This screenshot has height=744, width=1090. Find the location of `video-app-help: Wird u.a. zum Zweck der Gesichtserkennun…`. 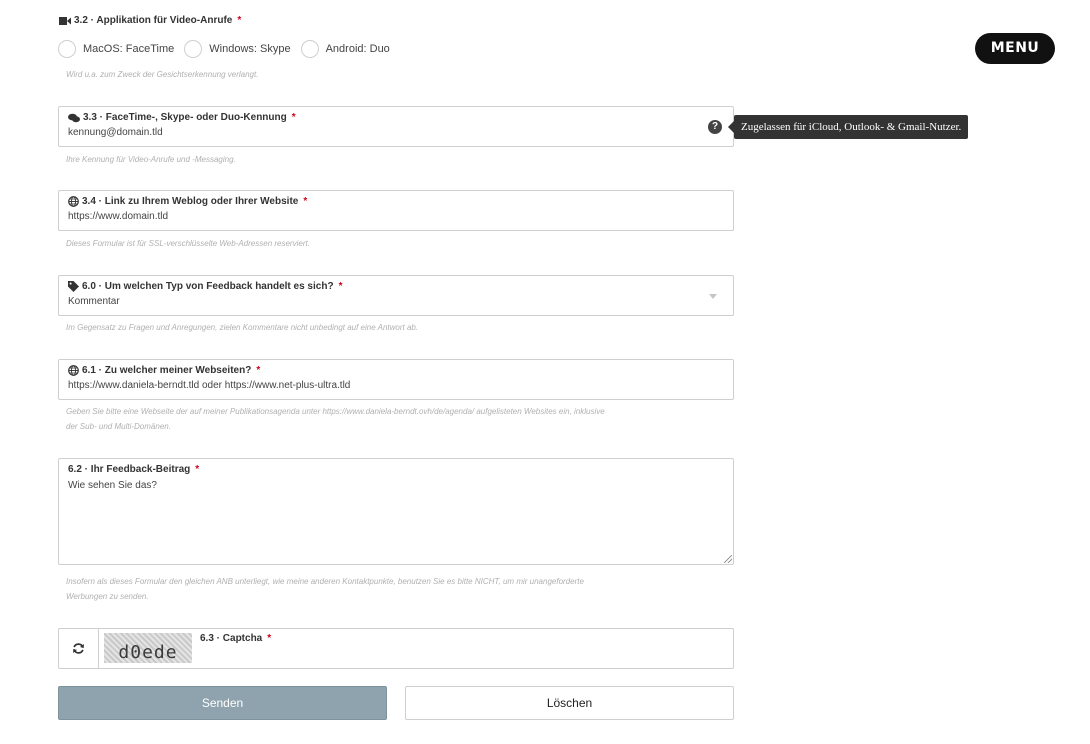

video-app-help: Wird u.a. zum Zweck der Gesichtserkennun… is located at coordinates (162, 74).